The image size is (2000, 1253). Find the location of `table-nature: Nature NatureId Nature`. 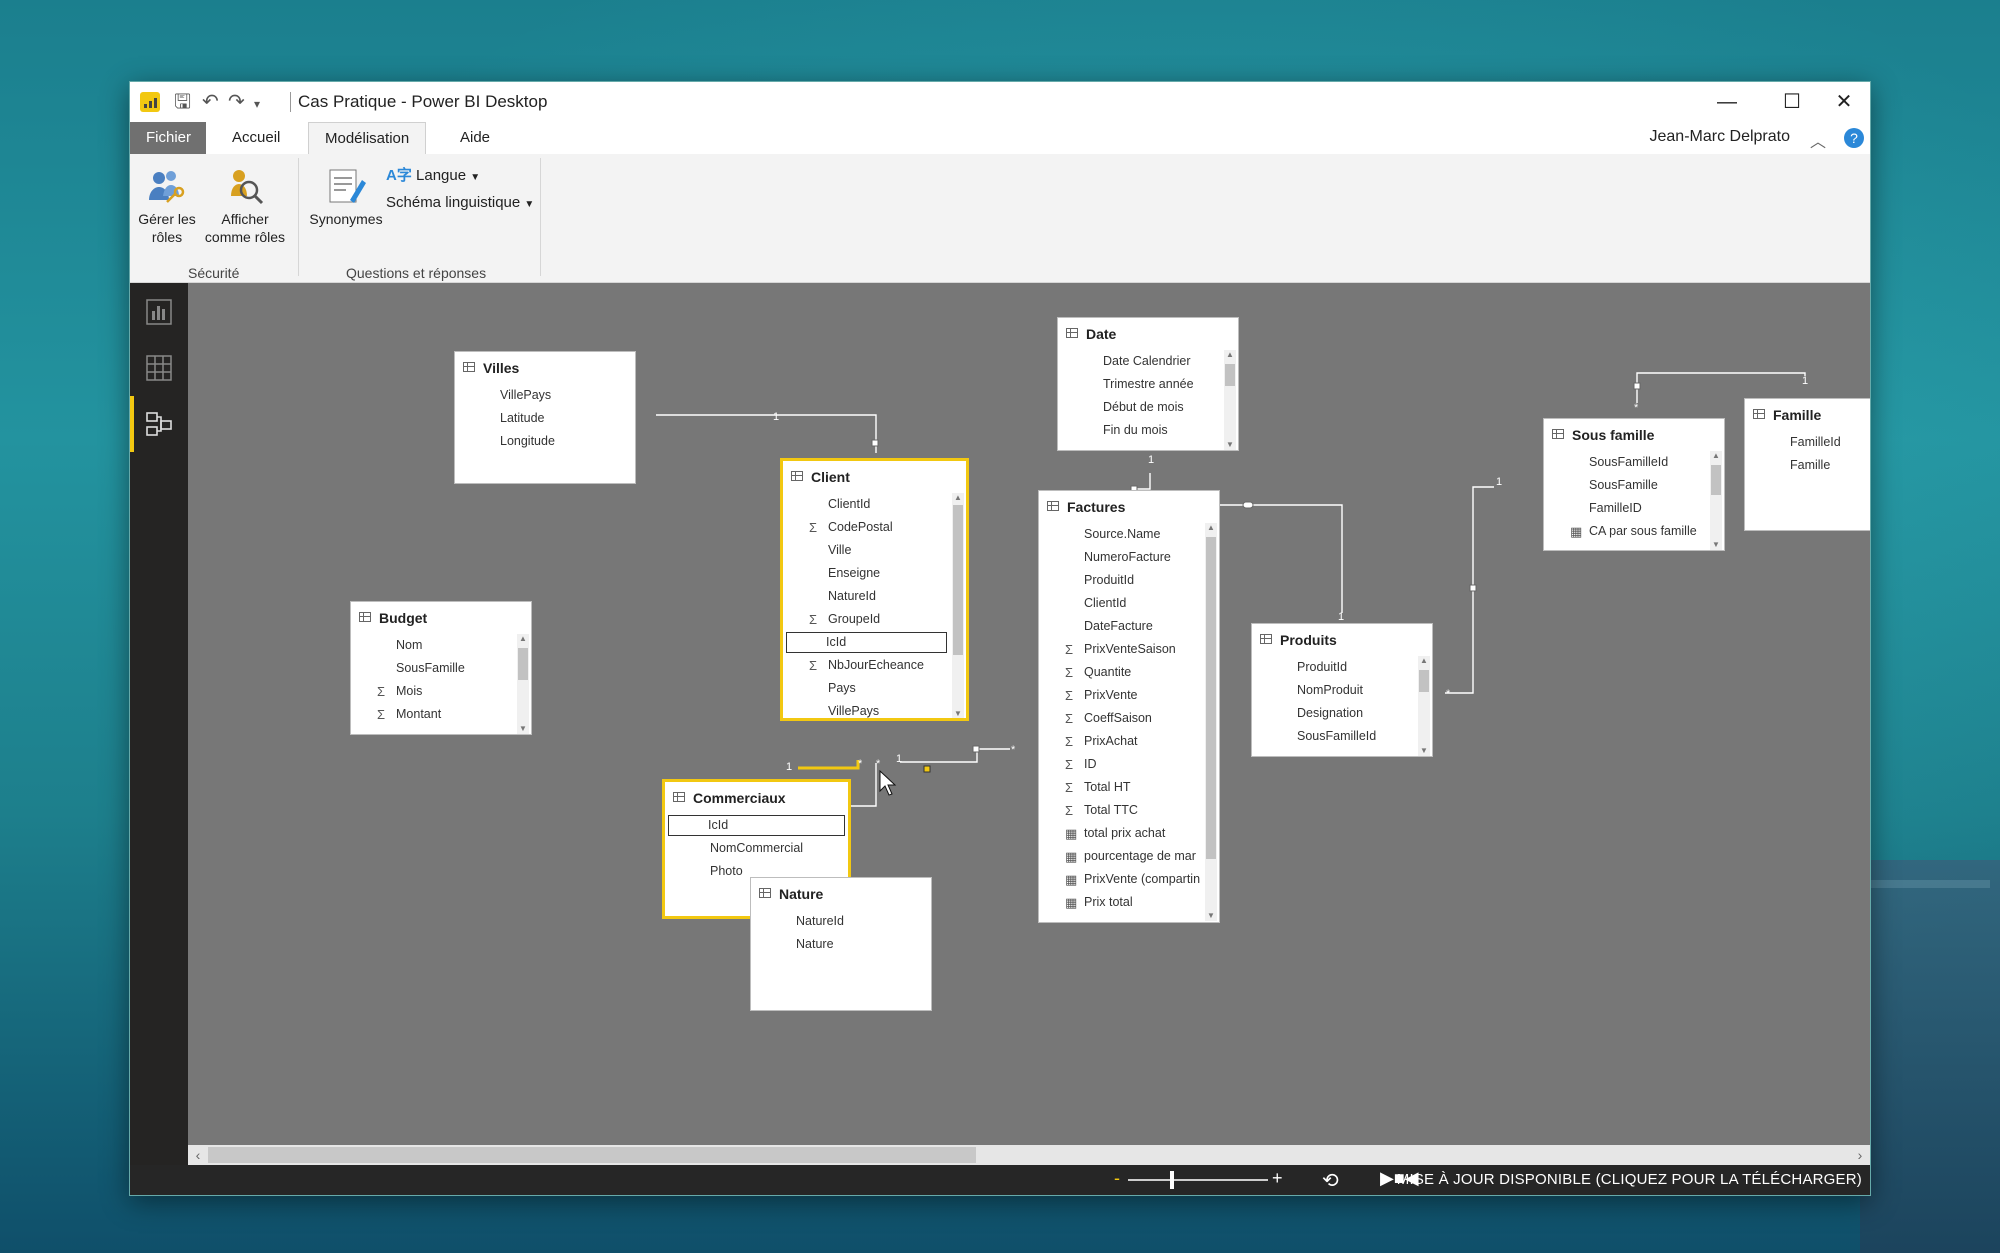

table-nature: Nature NatureId Nature is located at coordinates (841, 944).